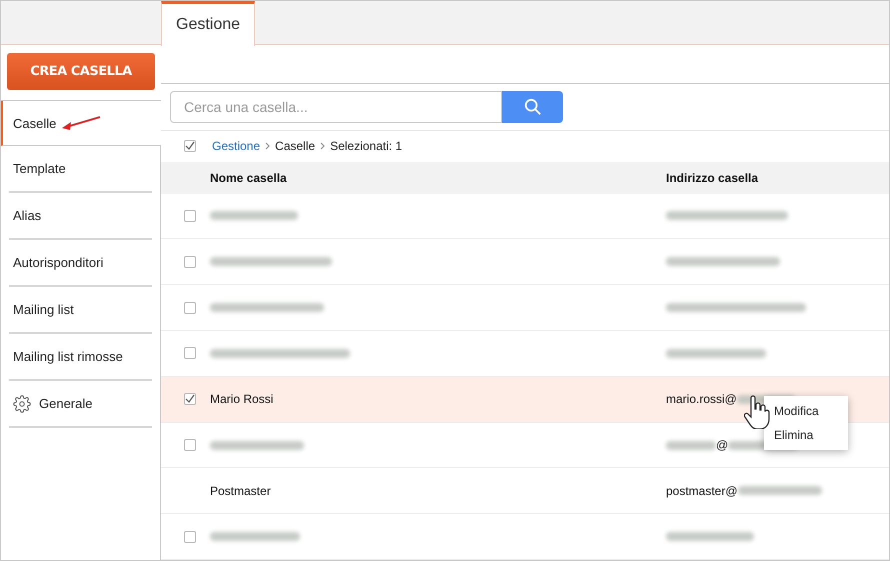 The height and width of the screenshot is (561, 890). I want to click on search-button, so click(532, 106).